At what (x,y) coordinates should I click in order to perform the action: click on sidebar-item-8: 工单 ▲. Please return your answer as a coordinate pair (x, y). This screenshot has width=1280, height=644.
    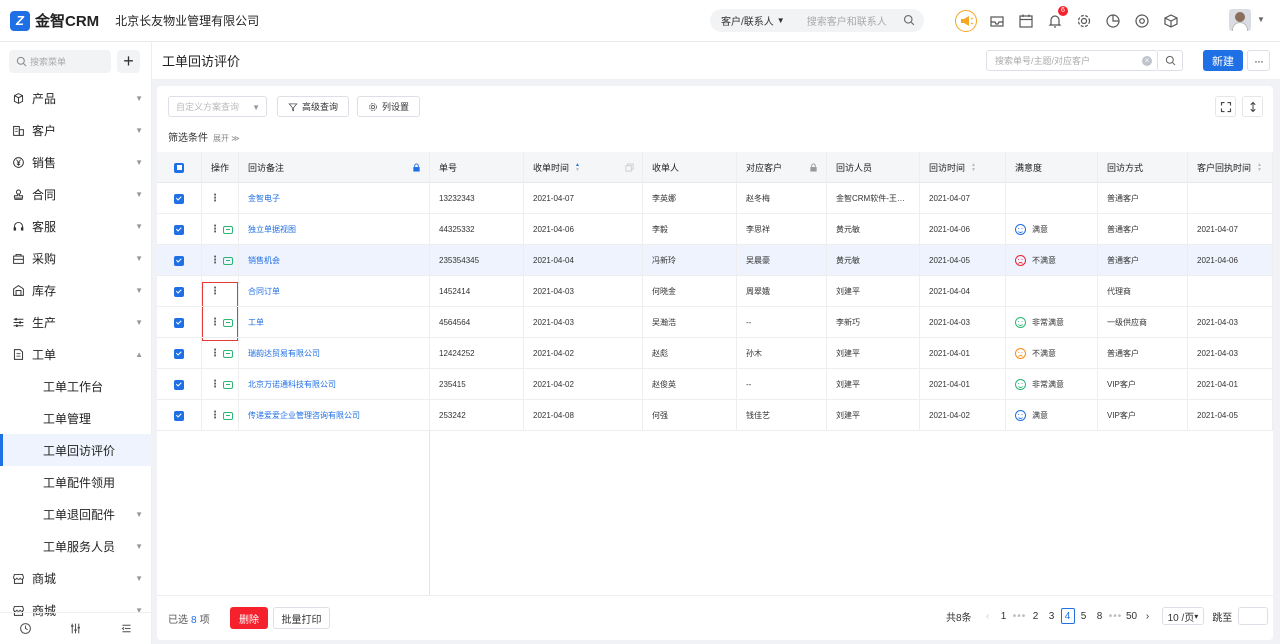
    Looking at the image, I should click on (76, 354).